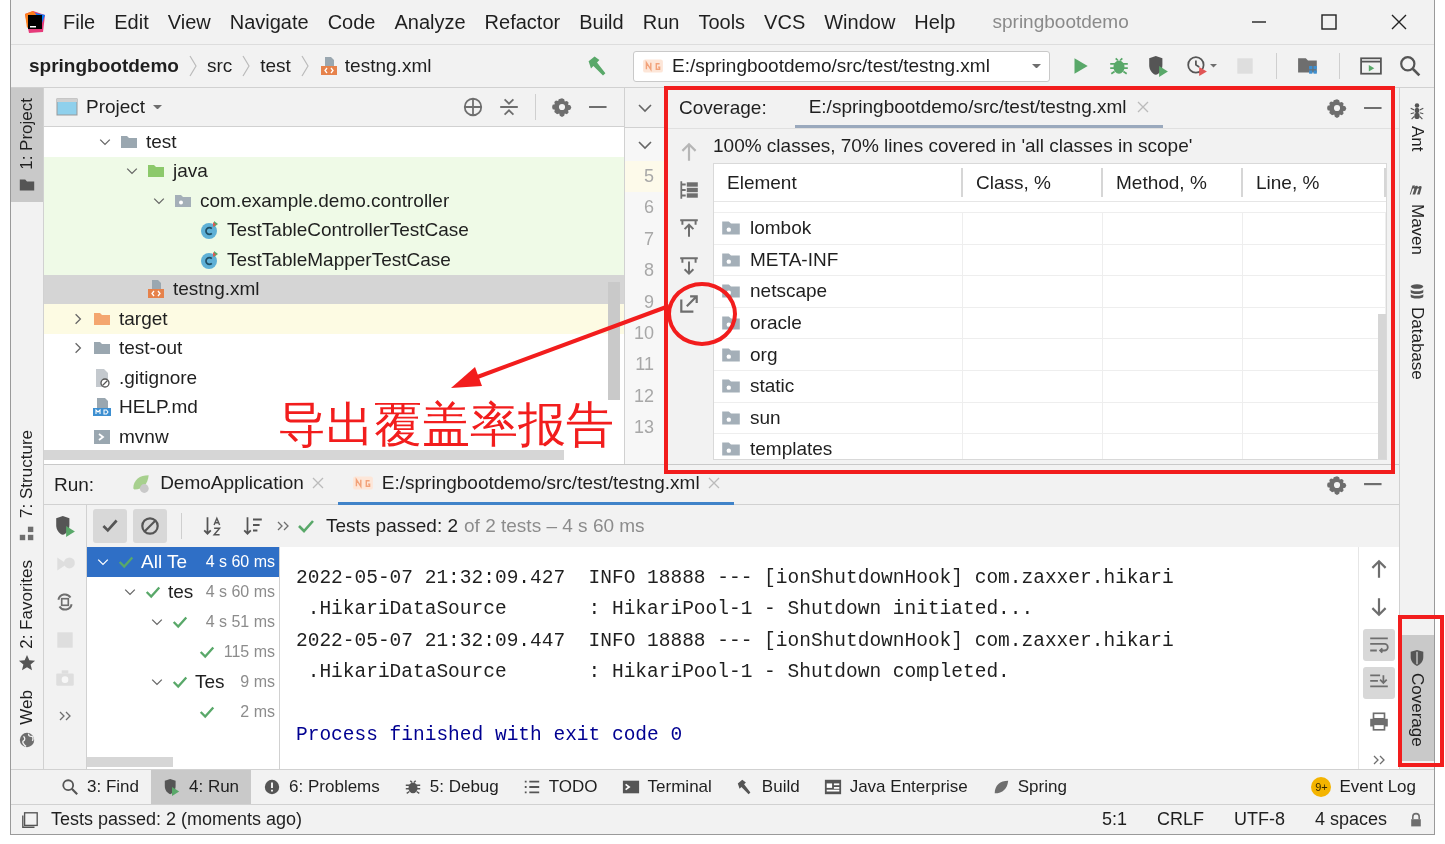  What do you see at coordinates (838, 182) in the screenshot?
I see `column-header: Element` at bounding box center [838, 182].